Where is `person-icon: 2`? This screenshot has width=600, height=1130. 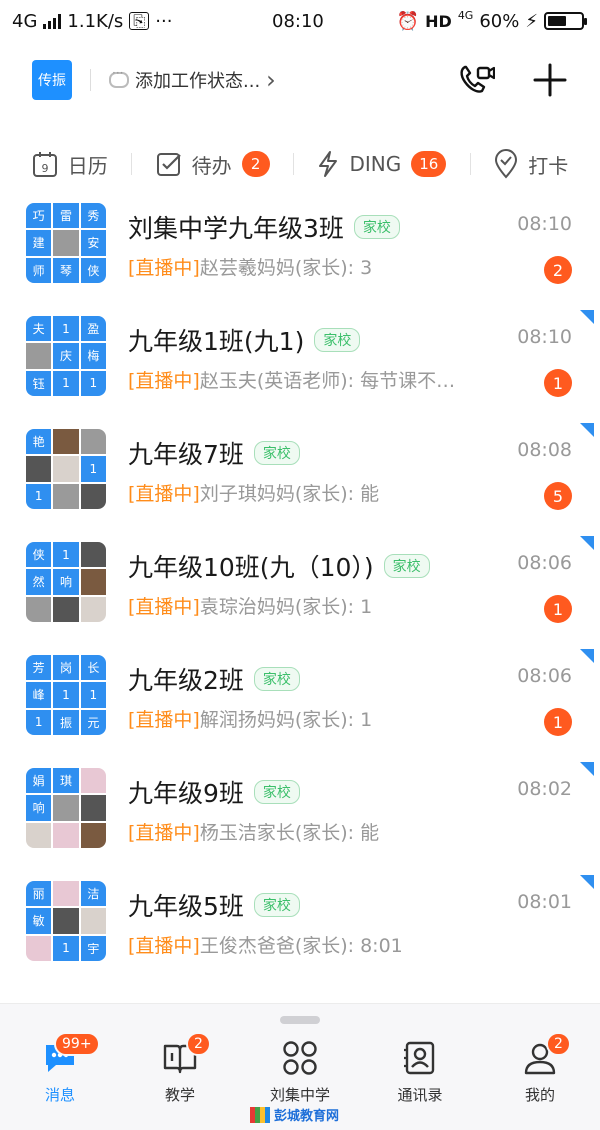
person-icon: 2 is located at coordinates (545, 1054).